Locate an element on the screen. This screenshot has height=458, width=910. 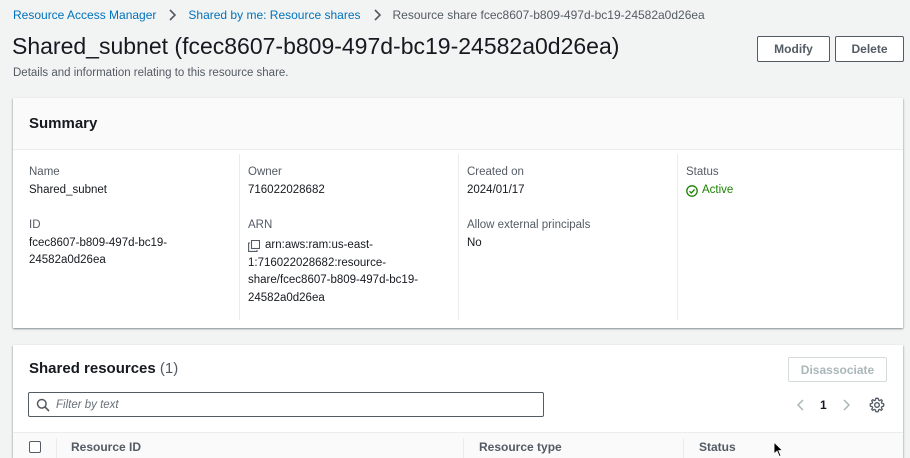
column-header-resource-type: Resource type is located at coordinates (520, 447).